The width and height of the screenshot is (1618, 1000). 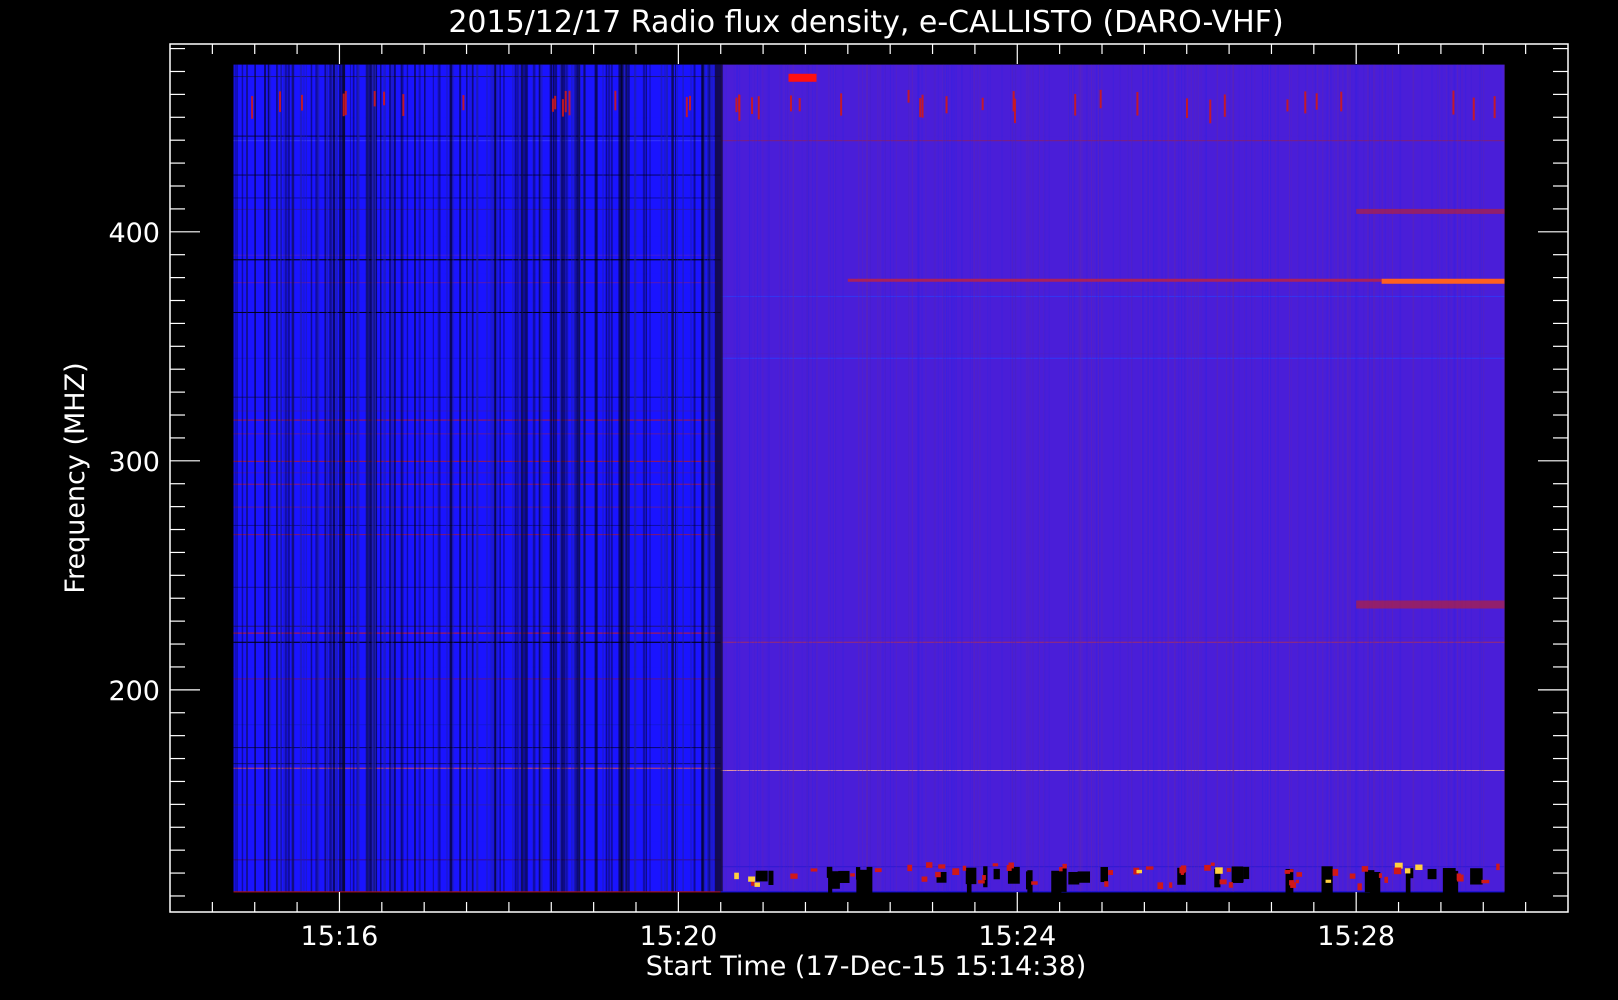 I want to click on x-tick-label: 15:16, so click(x=340, y=936).